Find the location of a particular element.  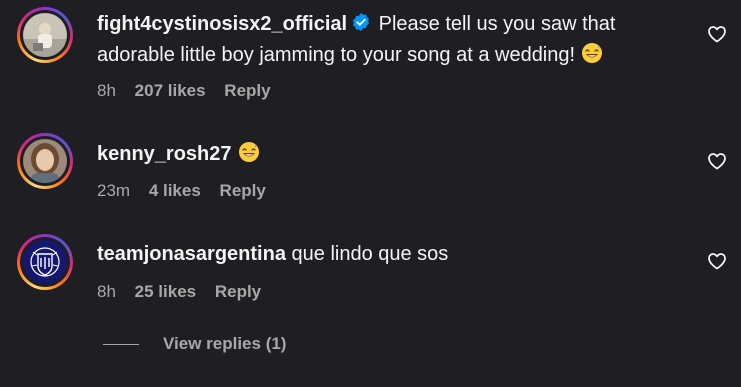

comment-likes: 25 likes is located at coordinates (165, 291).